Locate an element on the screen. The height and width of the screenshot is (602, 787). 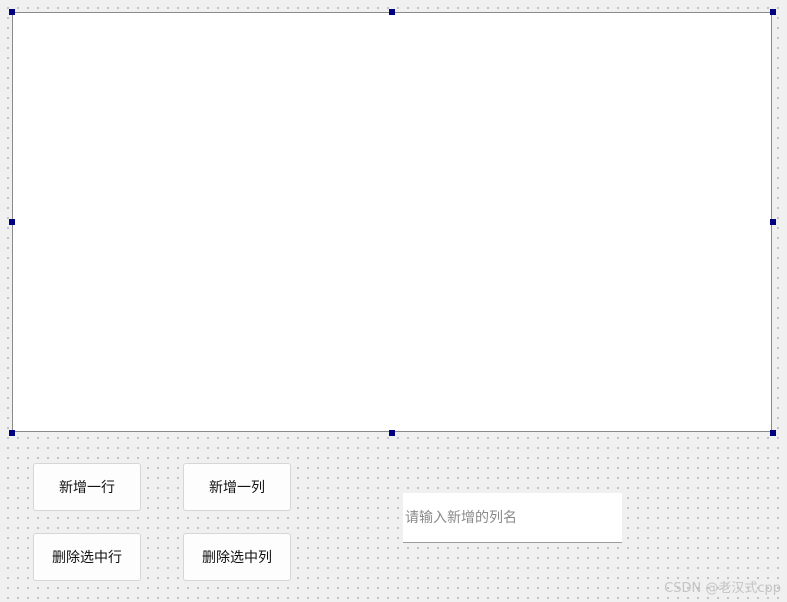
selection-handle-top-center is located at coordinates (392, 12).